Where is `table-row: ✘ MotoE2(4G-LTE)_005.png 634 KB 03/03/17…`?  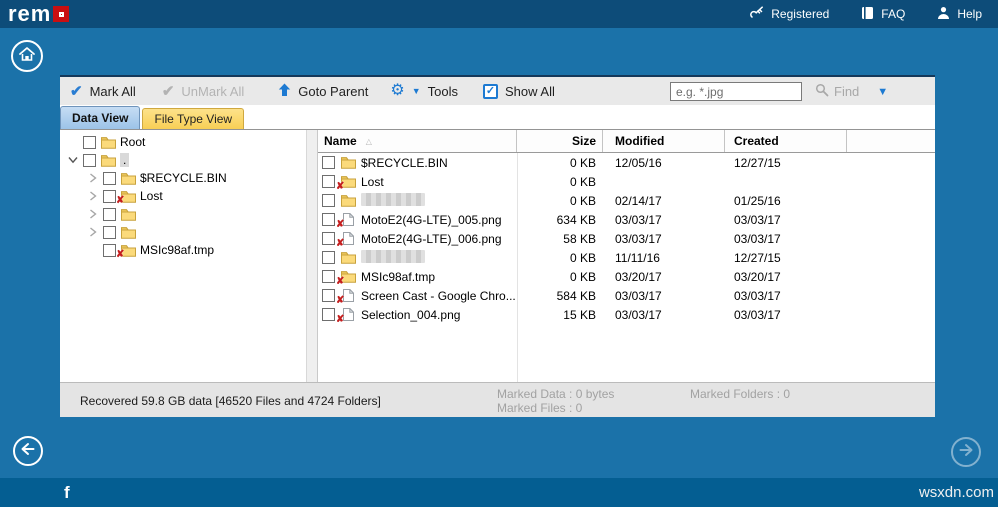 table-row: ✘ MotoE2(4G-LTE)_005.png 634 KB 03/03/17… is located at coordinates (626, 219).